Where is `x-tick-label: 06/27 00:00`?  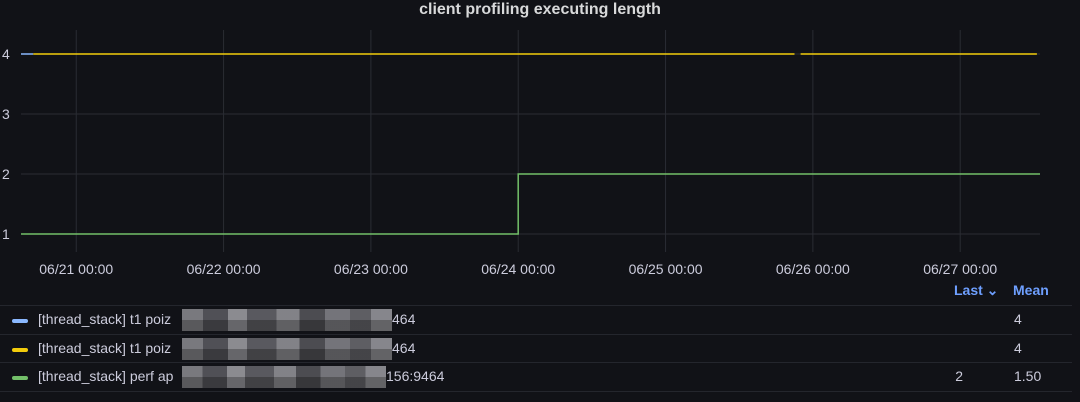
x-tick-label: 06/27 00:00 is located at coordinates (960, 269).